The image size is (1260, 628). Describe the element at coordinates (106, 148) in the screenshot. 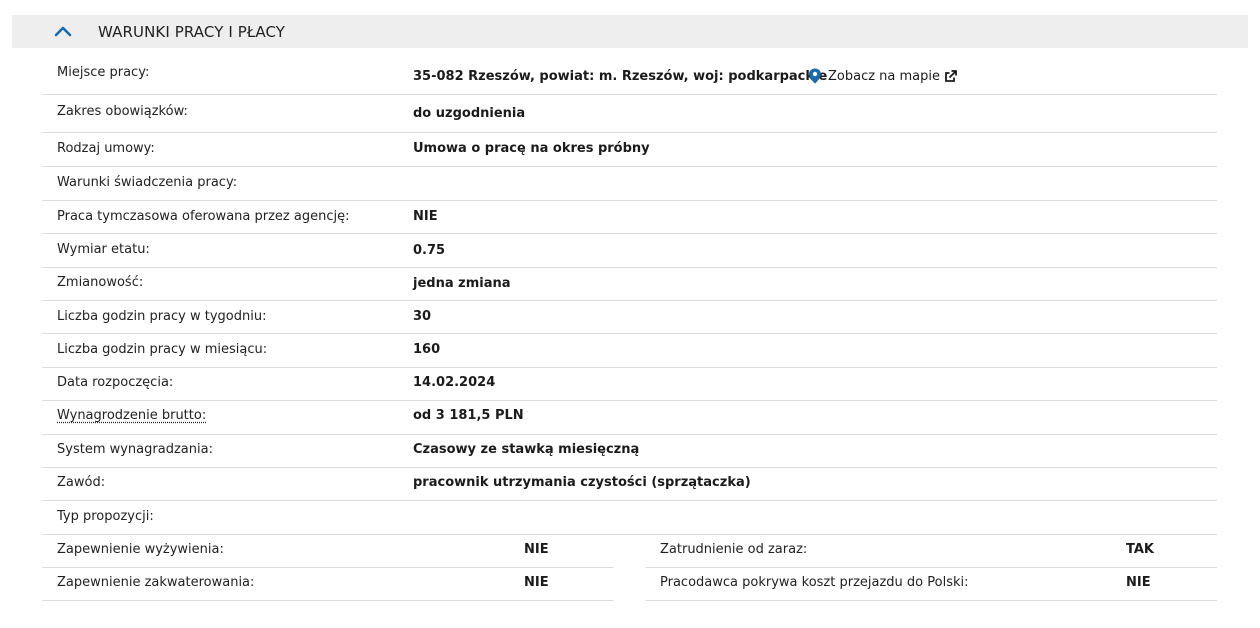

I see `row-label: Rodzaj umowy:` at that location.